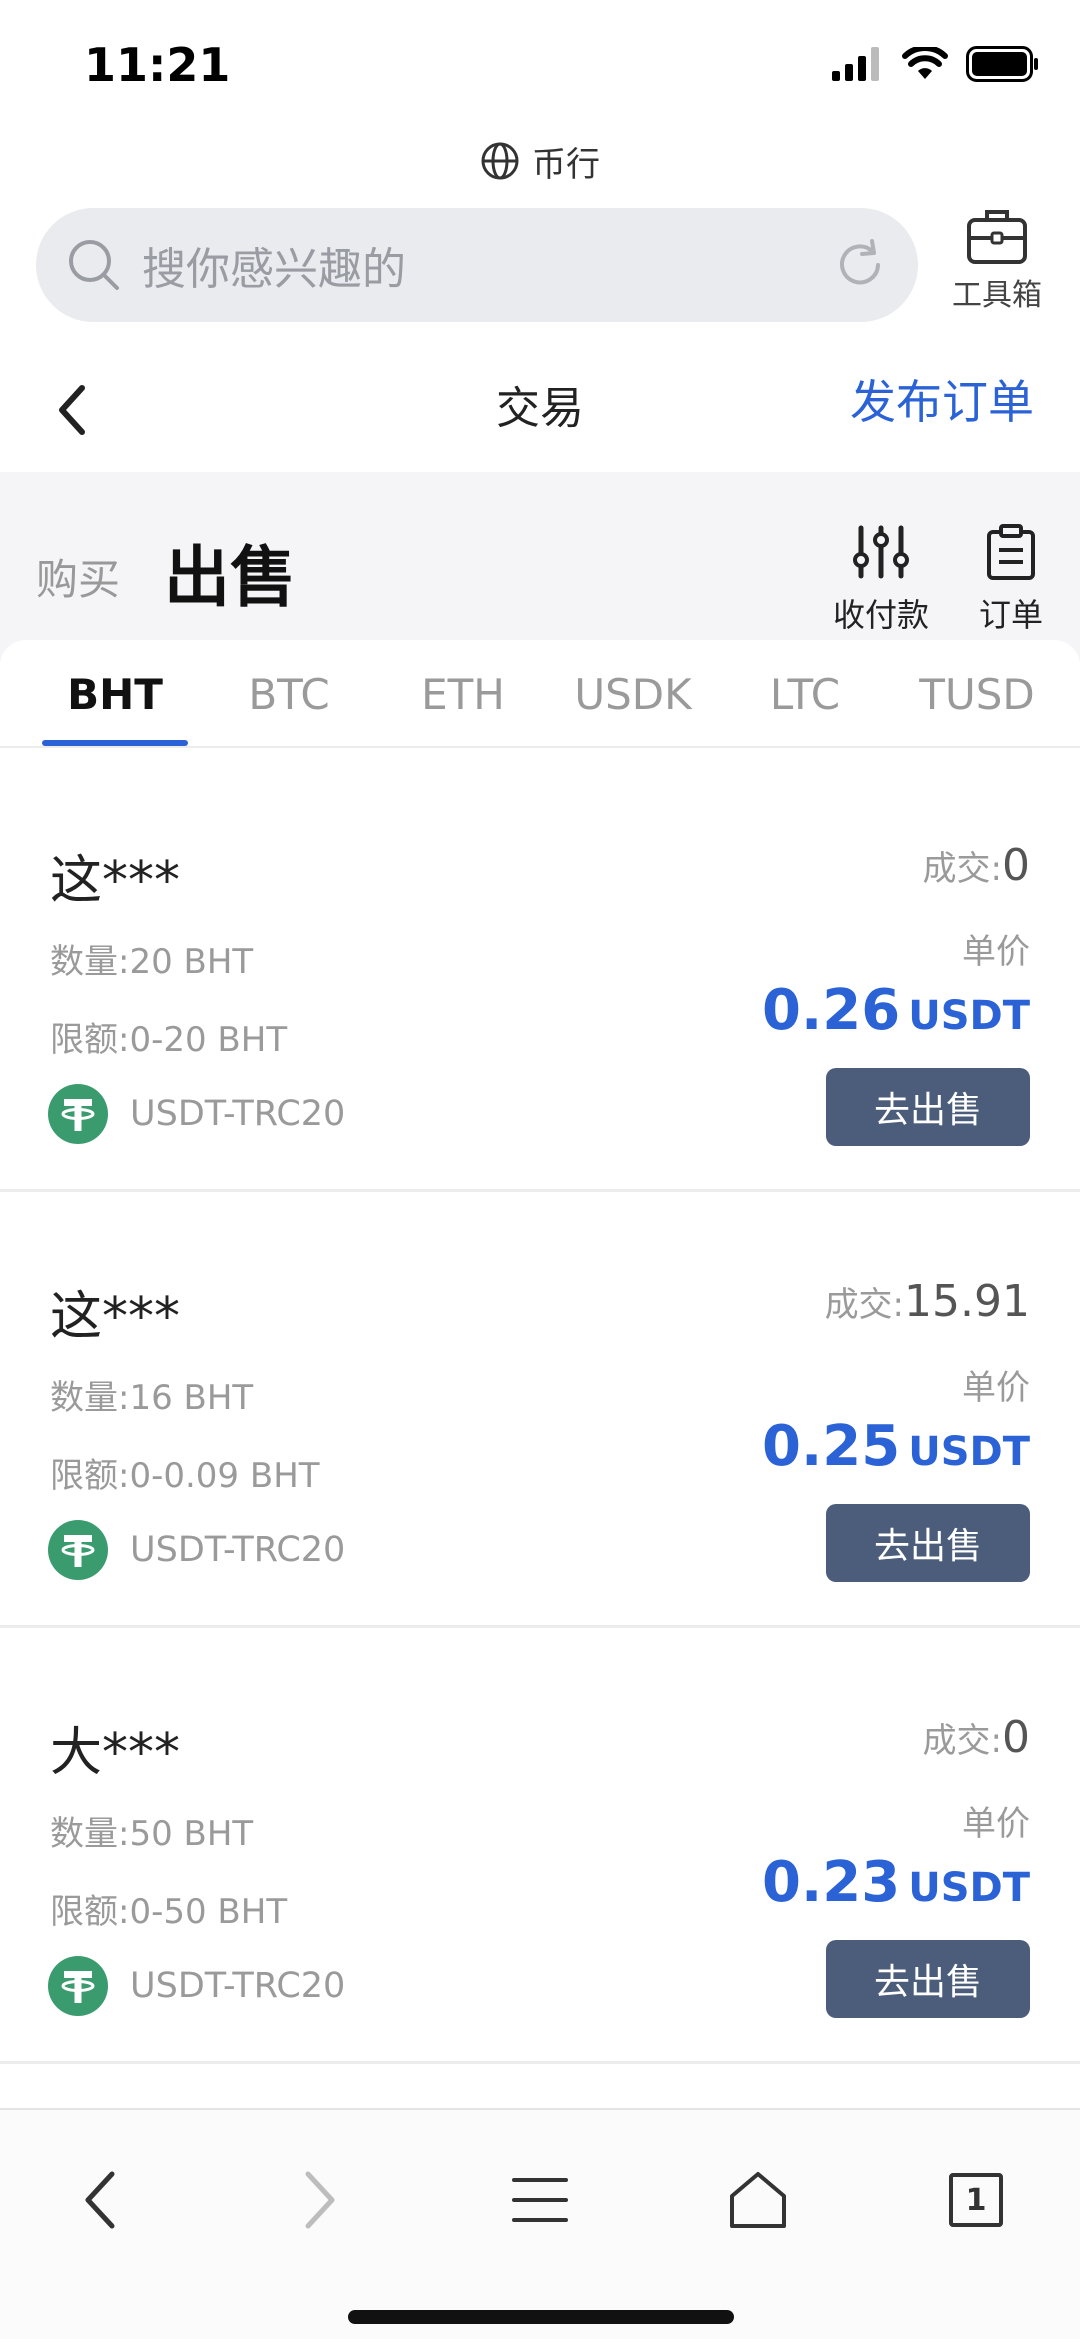  I want to click on tab-tusd: TUSD, so click(977, 694).